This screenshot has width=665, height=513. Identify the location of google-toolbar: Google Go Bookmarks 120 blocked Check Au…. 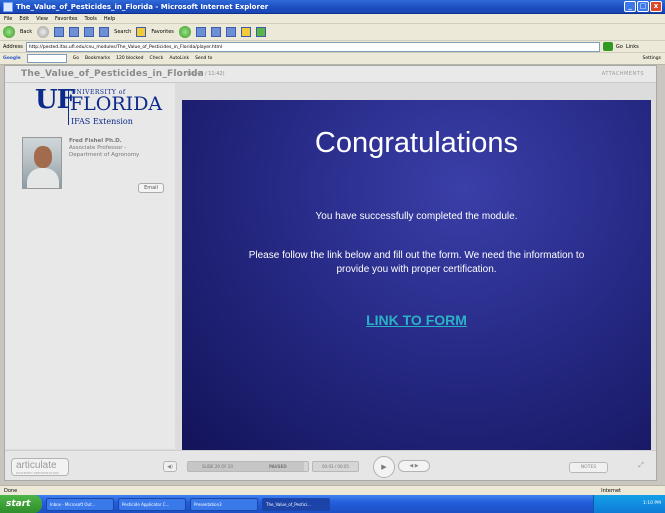
(332, 59).